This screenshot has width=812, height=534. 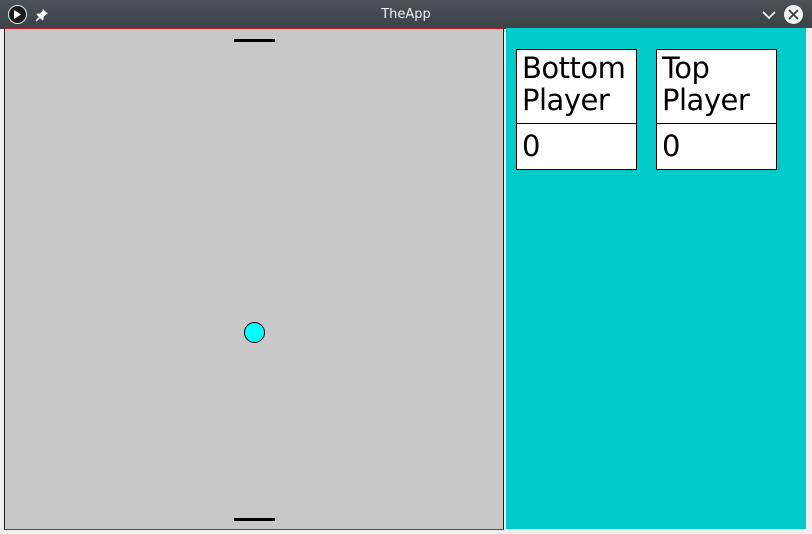 I want to click on close-icon, so click(x=793, y=14).